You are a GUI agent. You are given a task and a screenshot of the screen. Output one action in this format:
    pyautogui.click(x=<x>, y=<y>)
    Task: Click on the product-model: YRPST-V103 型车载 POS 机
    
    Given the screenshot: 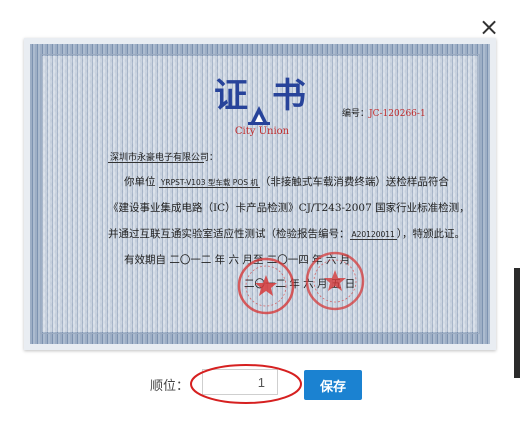 What is the action you would take?
    pyautogui.click(x=209, y=183)
    